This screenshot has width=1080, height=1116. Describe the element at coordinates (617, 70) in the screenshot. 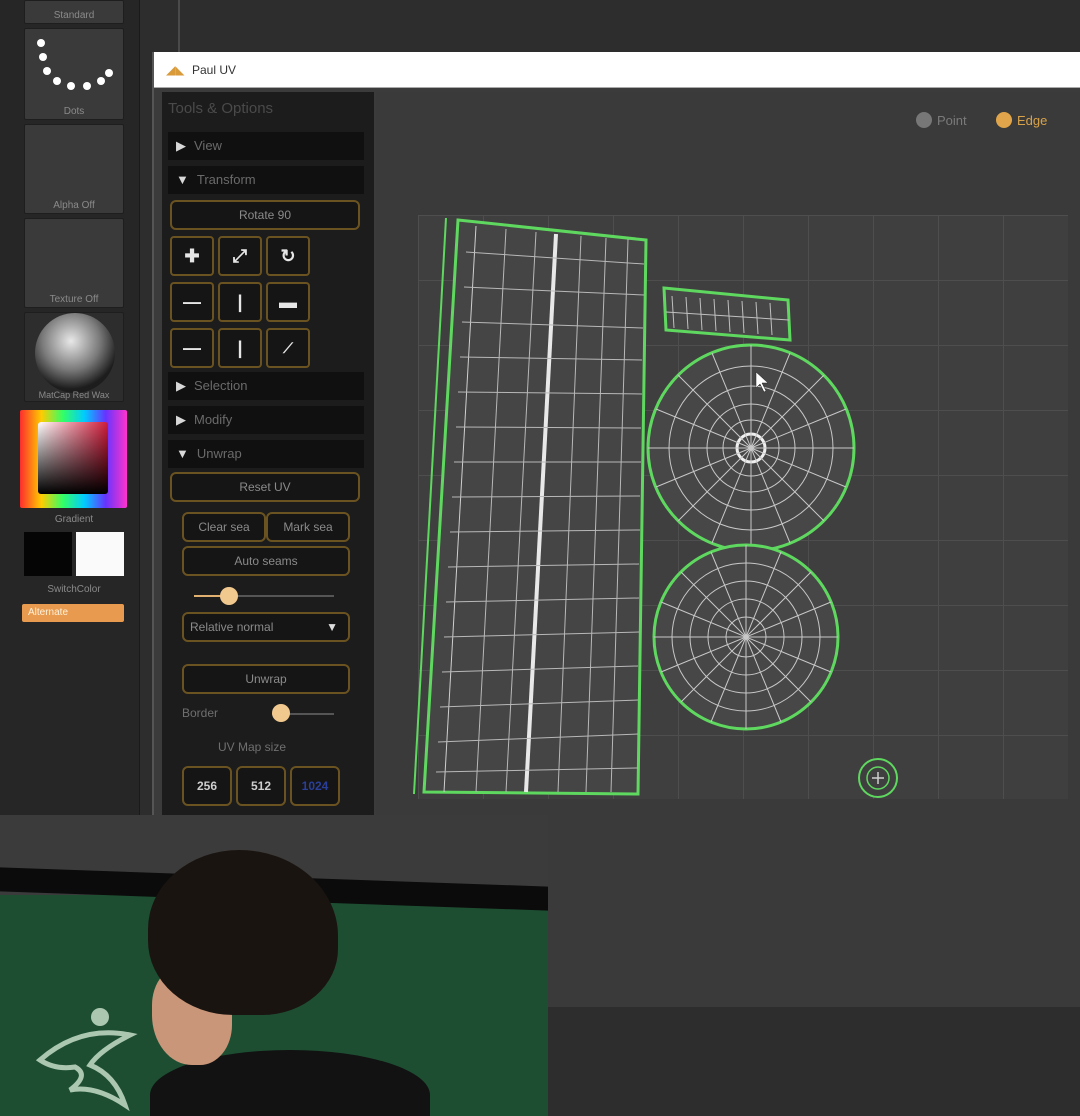

I see `window-titlebar: ◢◣ Paul UV` at that location.